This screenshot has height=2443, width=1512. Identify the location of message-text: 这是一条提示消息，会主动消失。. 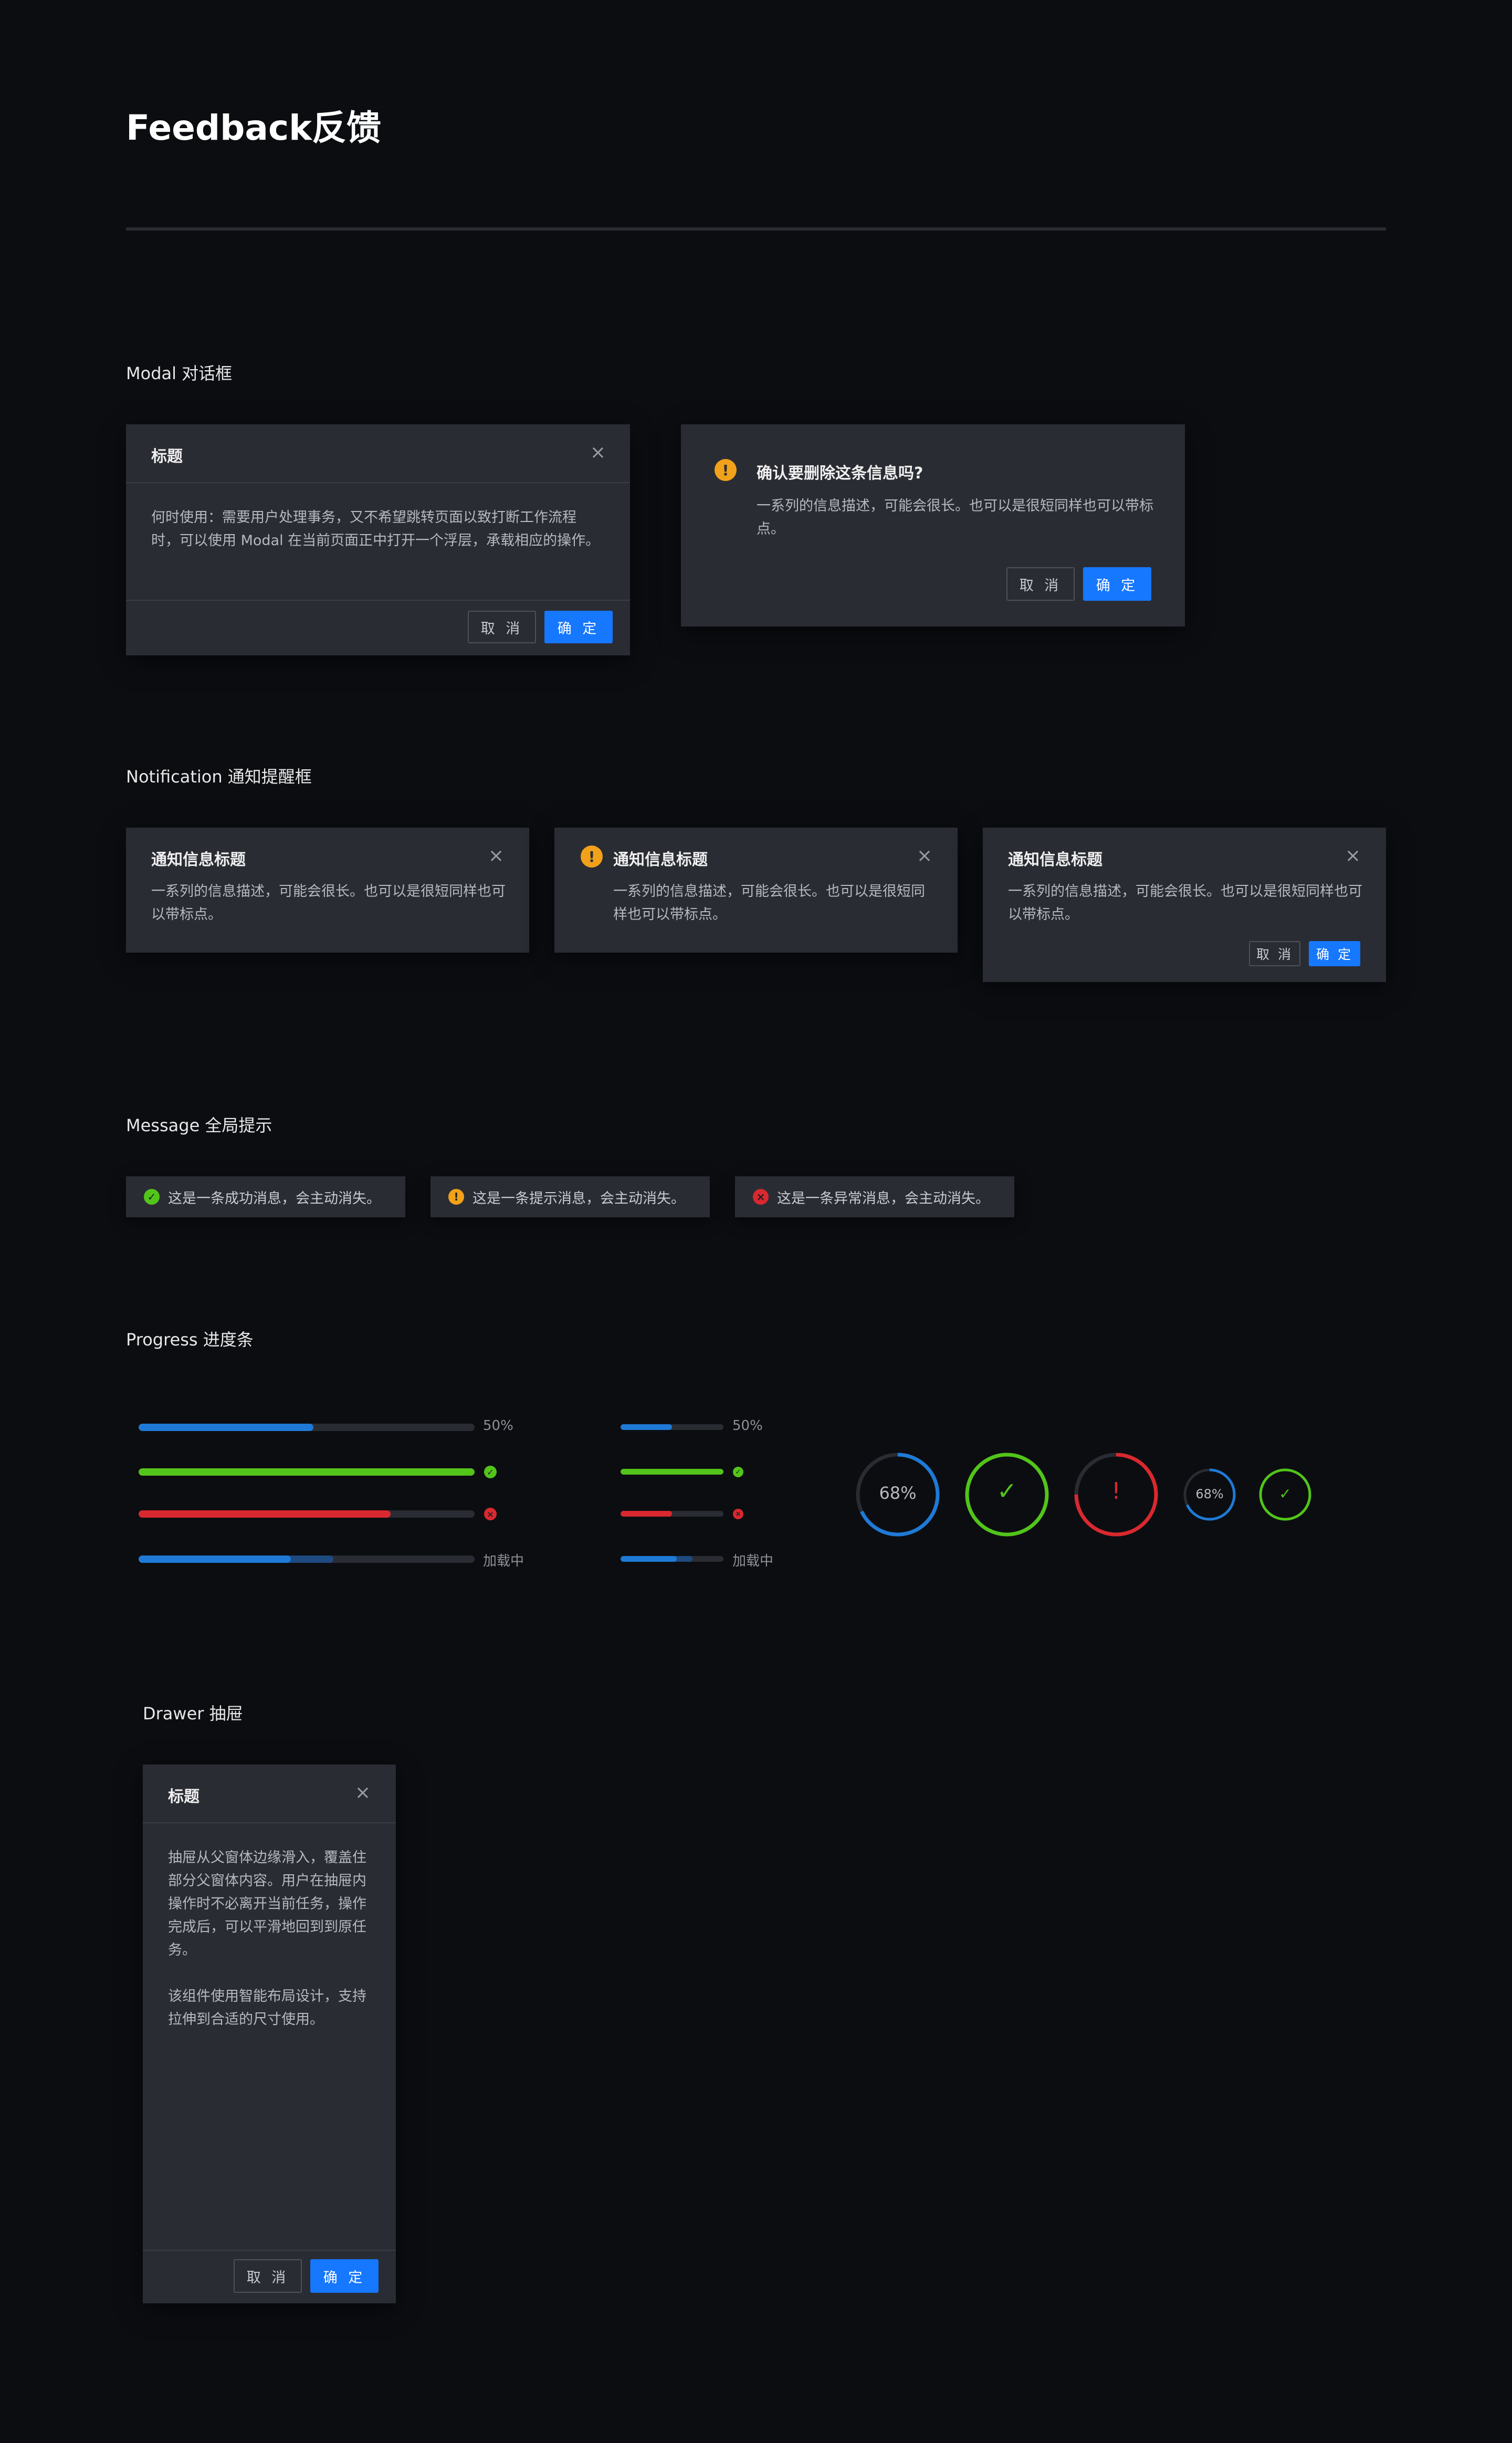
(578, 1199).